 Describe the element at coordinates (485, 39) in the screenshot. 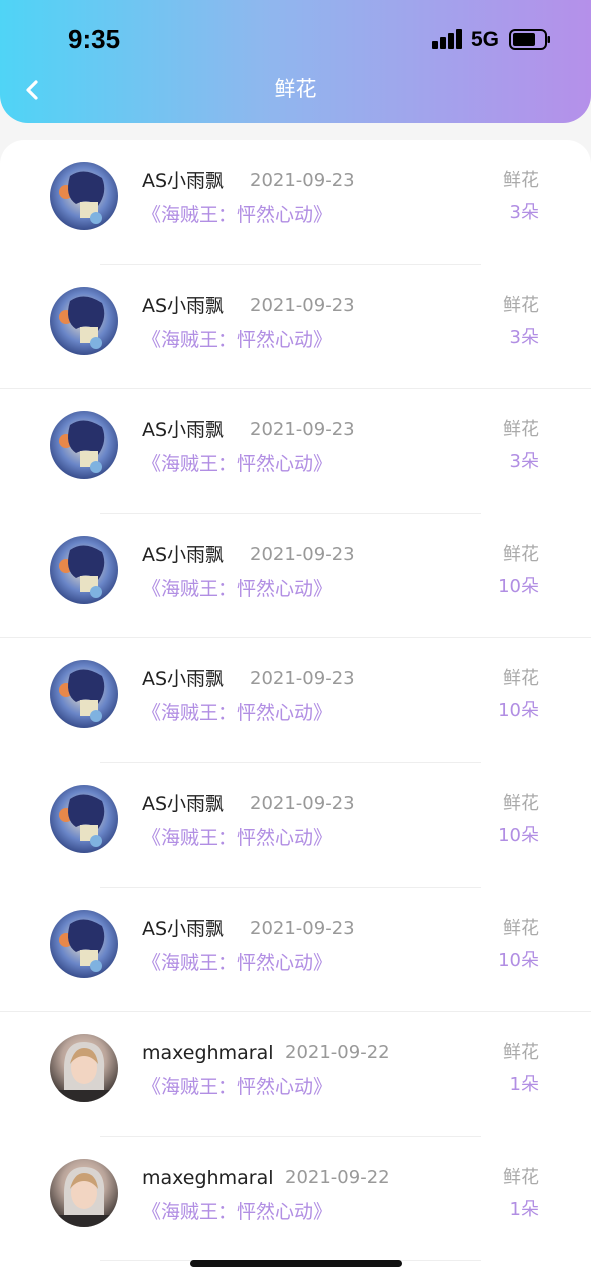

I see `network-type: 5G` at that location.